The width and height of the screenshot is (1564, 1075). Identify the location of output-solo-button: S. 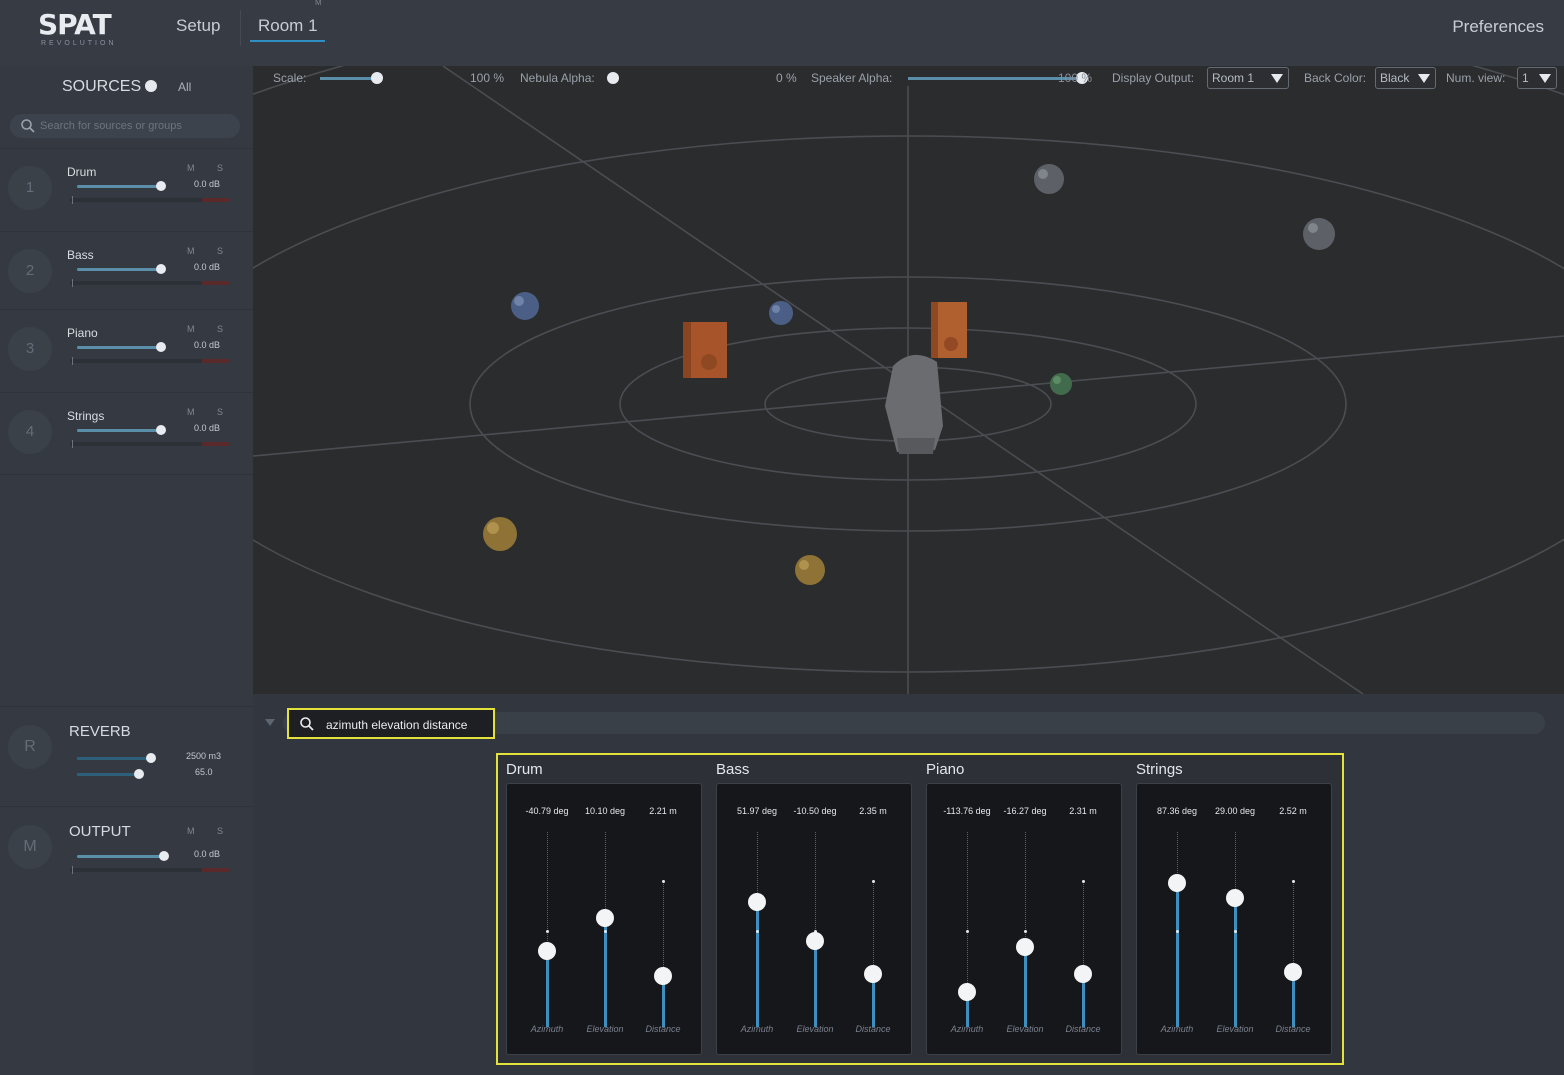
(220, 831).